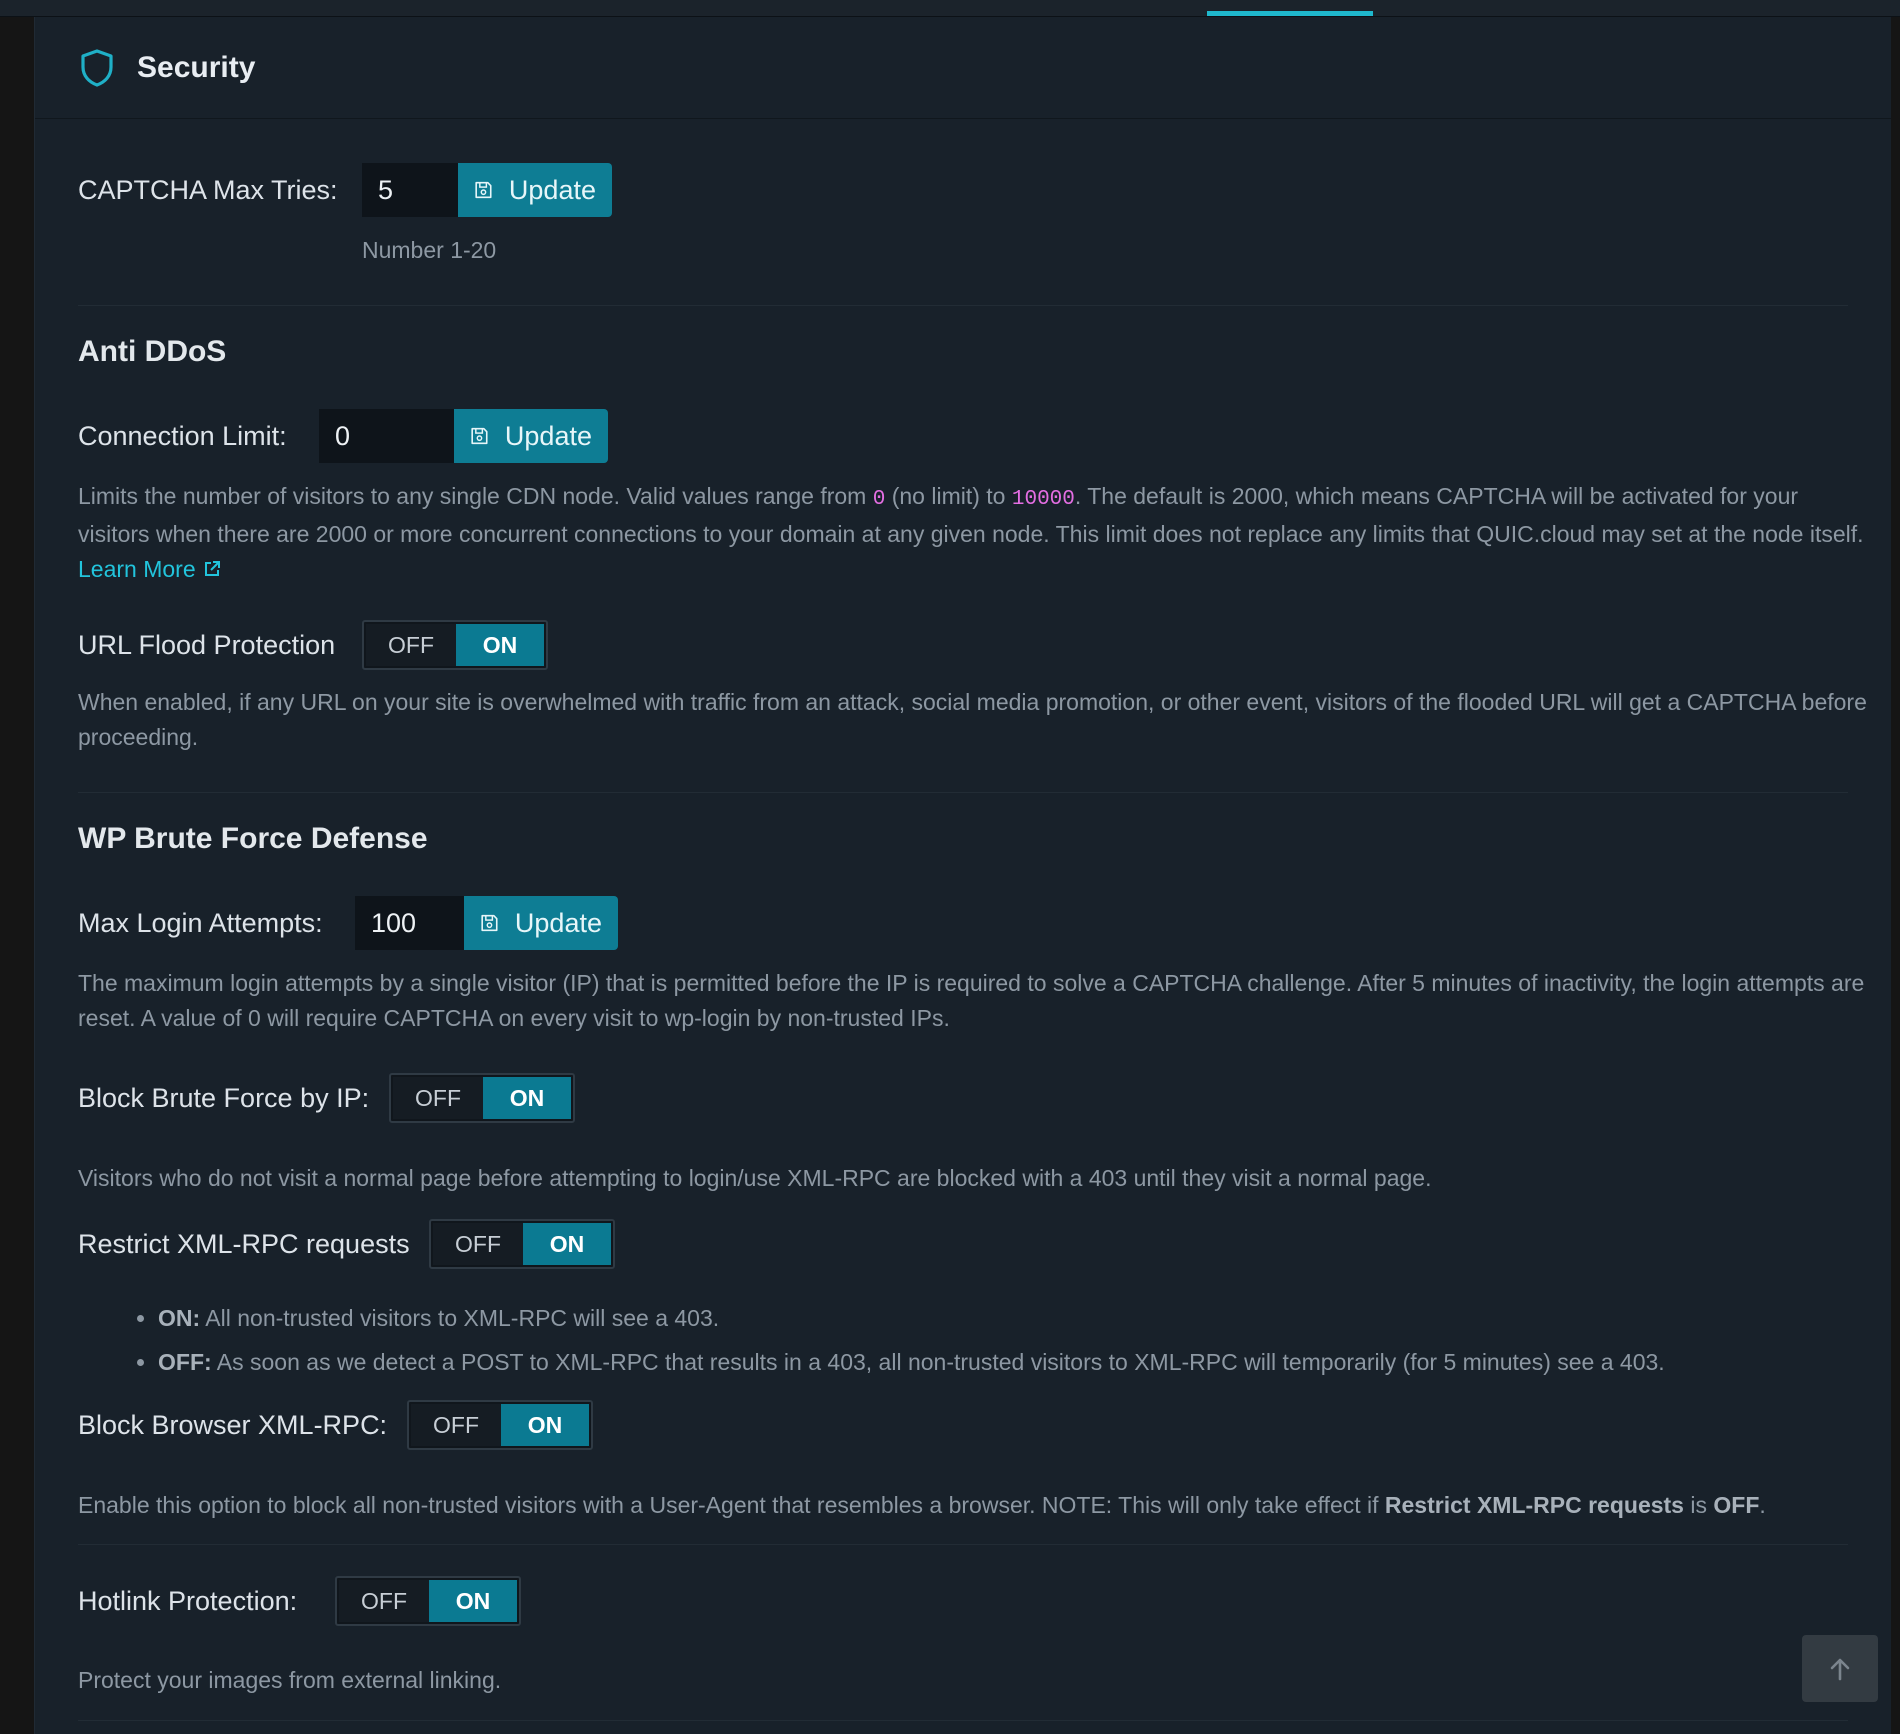  I want to click on captcha-row: CAPTCHA Max Tries: 5 Update, so click(345, 190).